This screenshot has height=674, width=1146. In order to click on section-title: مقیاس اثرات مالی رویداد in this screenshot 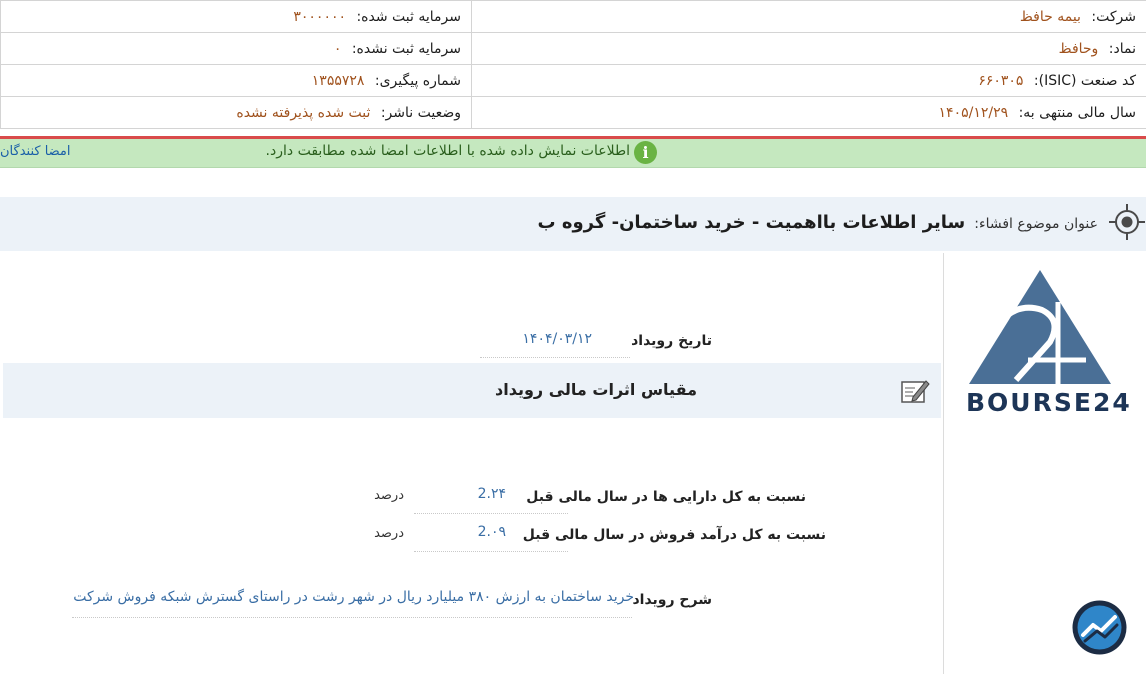, I will do `click(596, 389)`.